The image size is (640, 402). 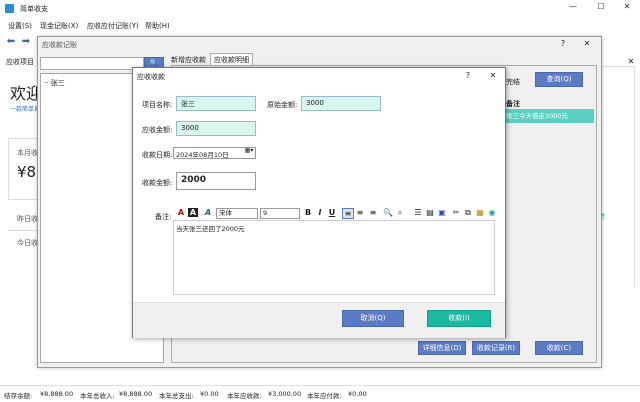 I want to click on right-panel-edge, so click(x=617, y=176).